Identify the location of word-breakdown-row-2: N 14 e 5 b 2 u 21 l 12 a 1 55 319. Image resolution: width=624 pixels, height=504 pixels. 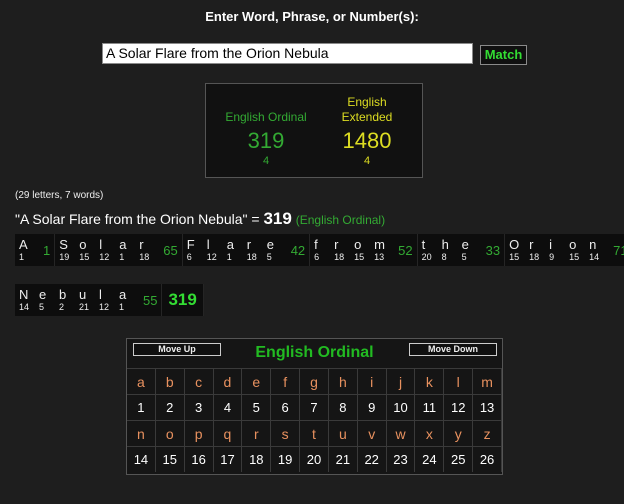
(109, 300).